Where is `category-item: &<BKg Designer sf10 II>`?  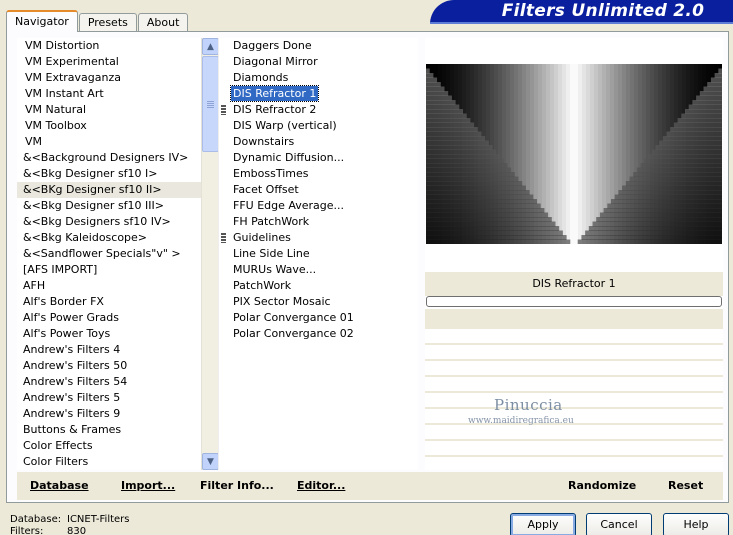 category-item: &<BKg Designer sf10 II> is located at coordinates (109, 190).